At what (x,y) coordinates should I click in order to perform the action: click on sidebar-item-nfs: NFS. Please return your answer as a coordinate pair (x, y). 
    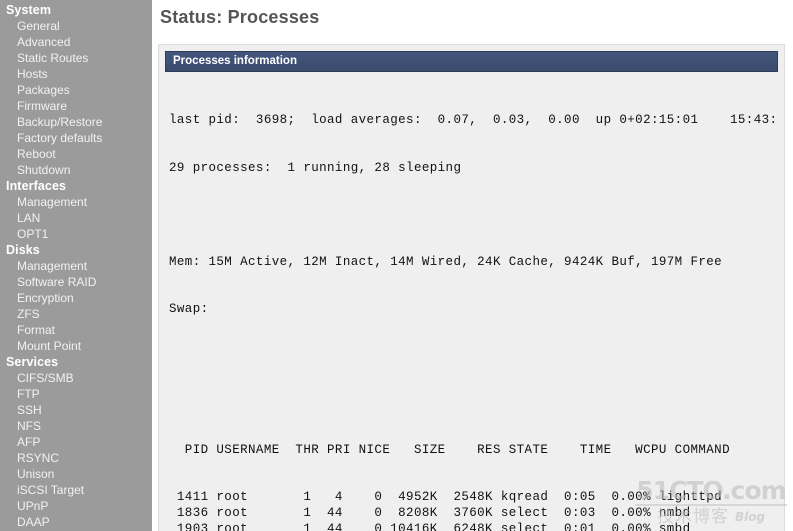
    Looking at the image, I should click on (76, 426).